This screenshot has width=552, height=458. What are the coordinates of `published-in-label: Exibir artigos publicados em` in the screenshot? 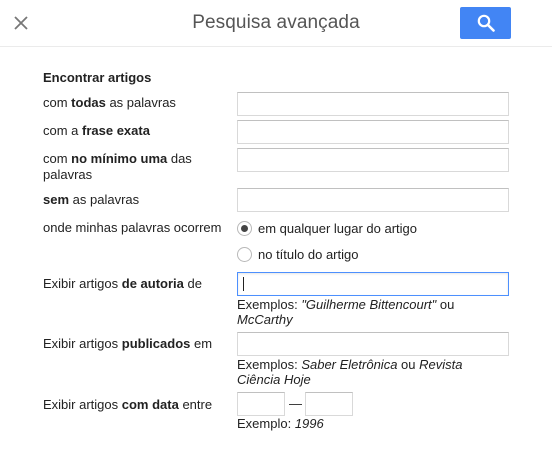 It's located at (138, 344).